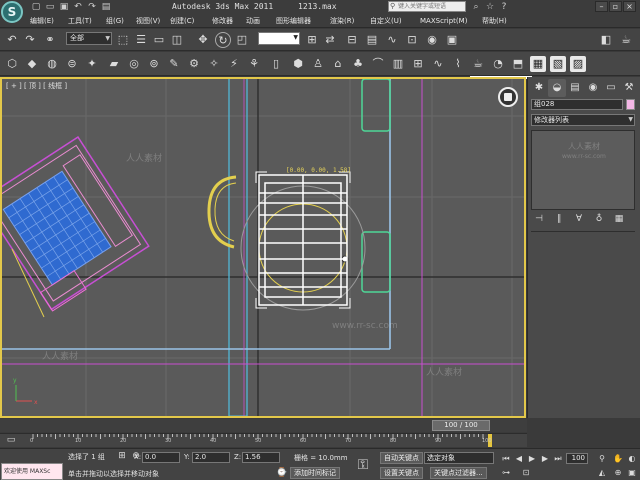 The height and width of the screenshot is (480, 640). What do you see at coordinates (242, 40) in the screenshot?
I see `scale-icon: ◰` at bounding box center [242, 40].